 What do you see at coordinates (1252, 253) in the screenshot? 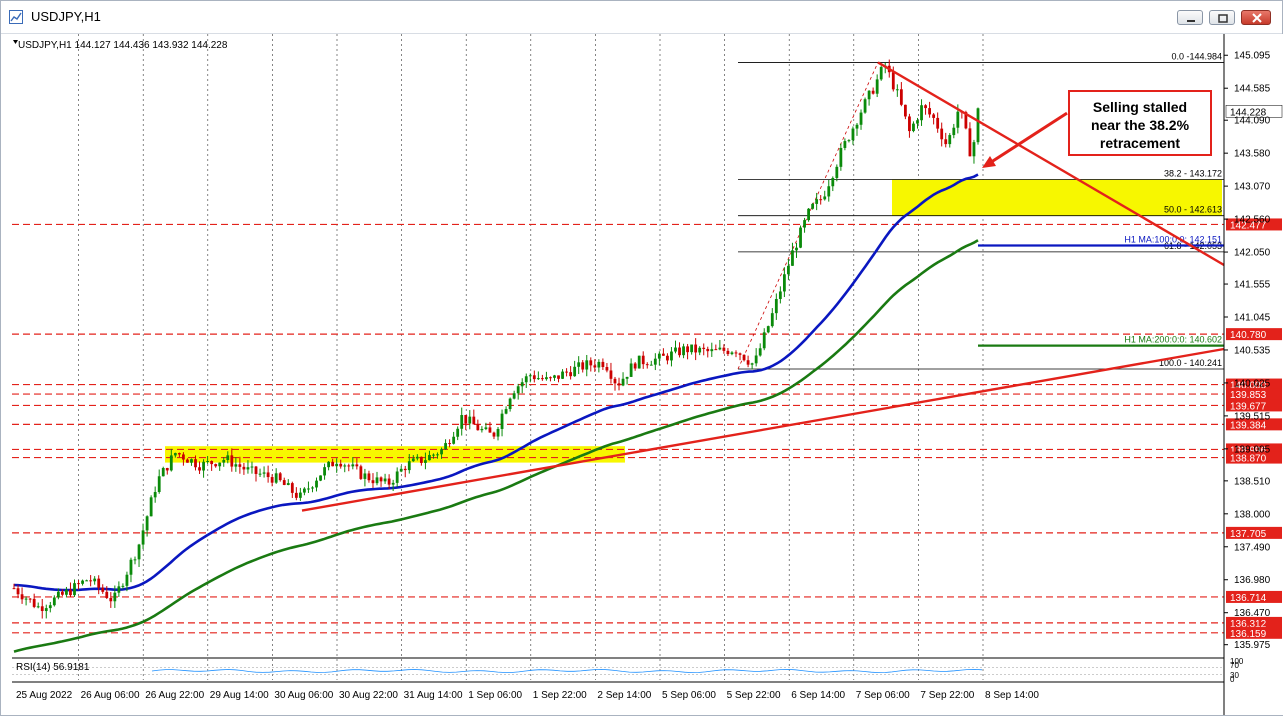
I see `y-tick-label: 142.050` at bounding box center [1252, 253].